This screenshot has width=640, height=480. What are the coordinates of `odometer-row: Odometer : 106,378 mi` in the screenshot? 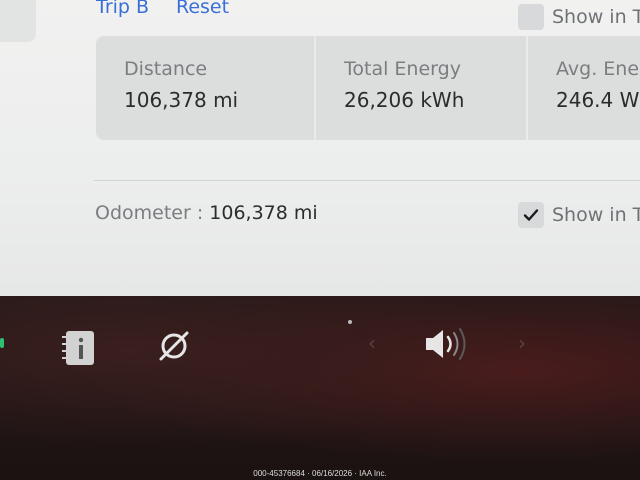 It's located at (206, 213).